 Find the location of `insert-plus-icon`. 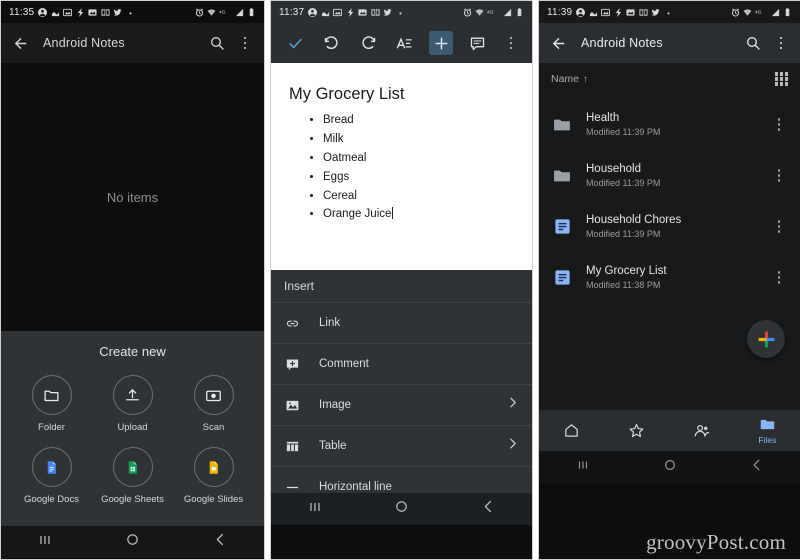

insert-plus-icon is located at coordinates (441, 43).